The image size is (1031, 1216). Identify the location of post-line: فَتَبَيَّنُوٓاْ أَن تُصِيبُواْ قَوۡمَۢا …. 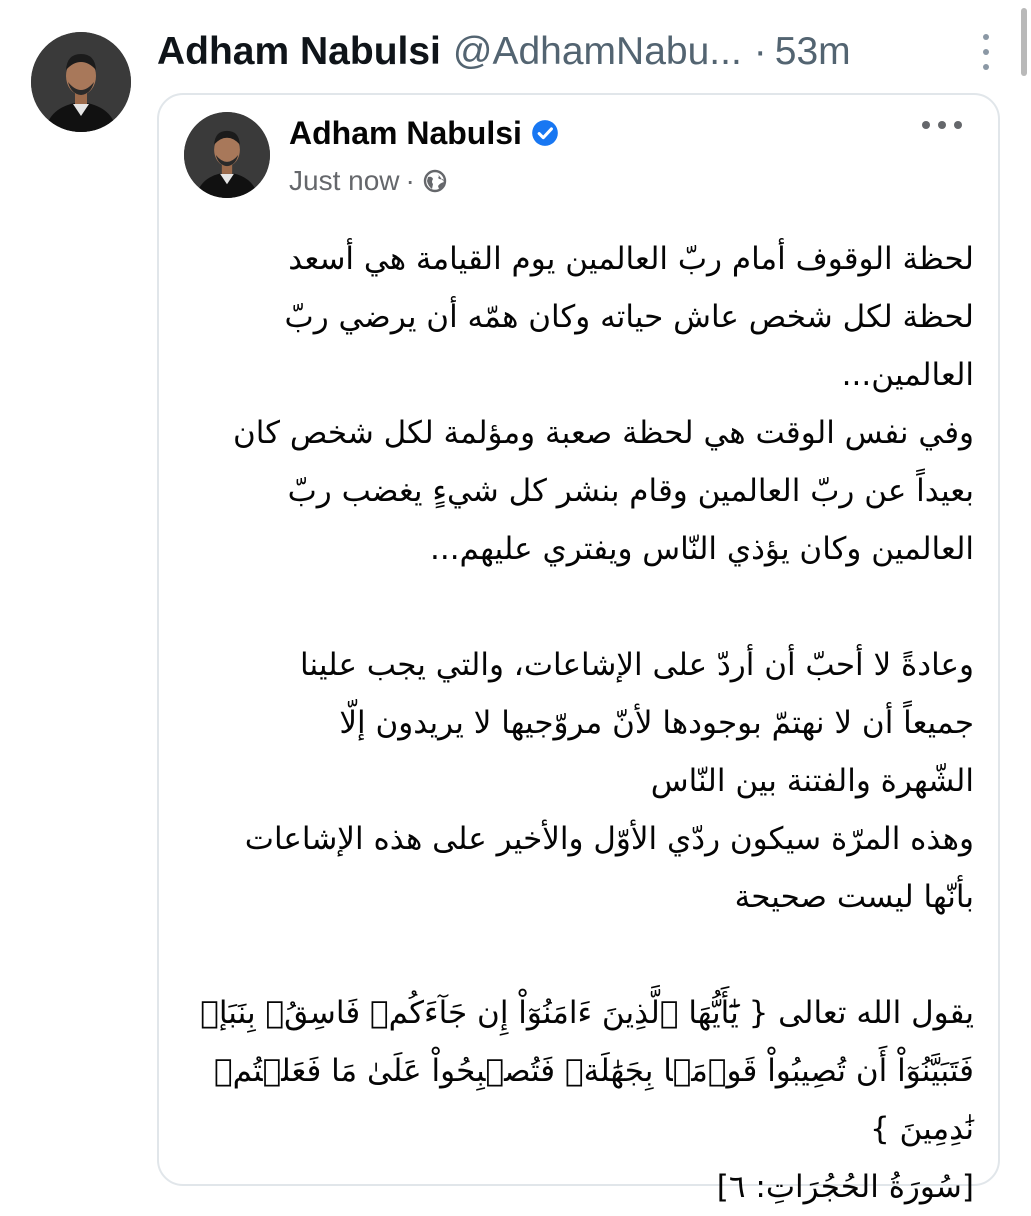
(594, 1071).